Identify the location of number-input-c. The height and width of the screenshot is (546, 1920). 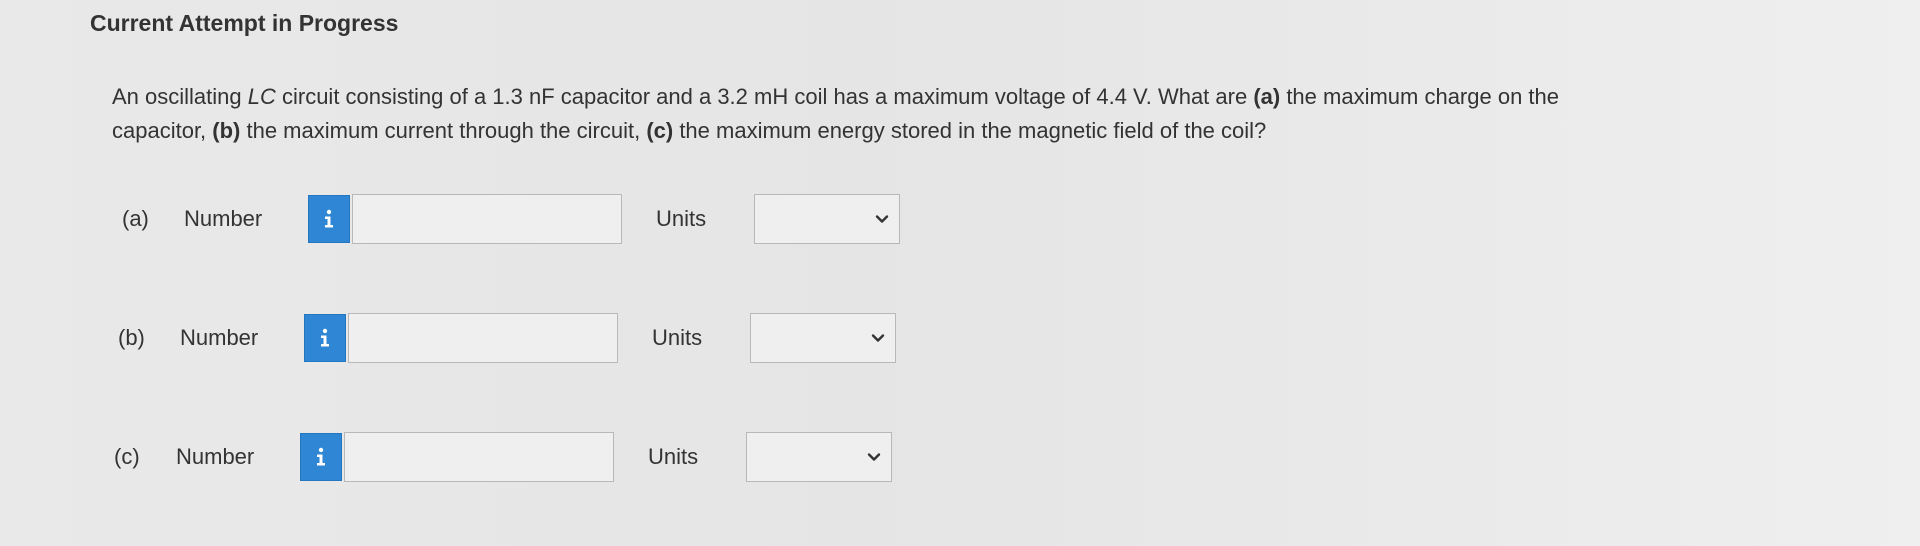
(479, 457).